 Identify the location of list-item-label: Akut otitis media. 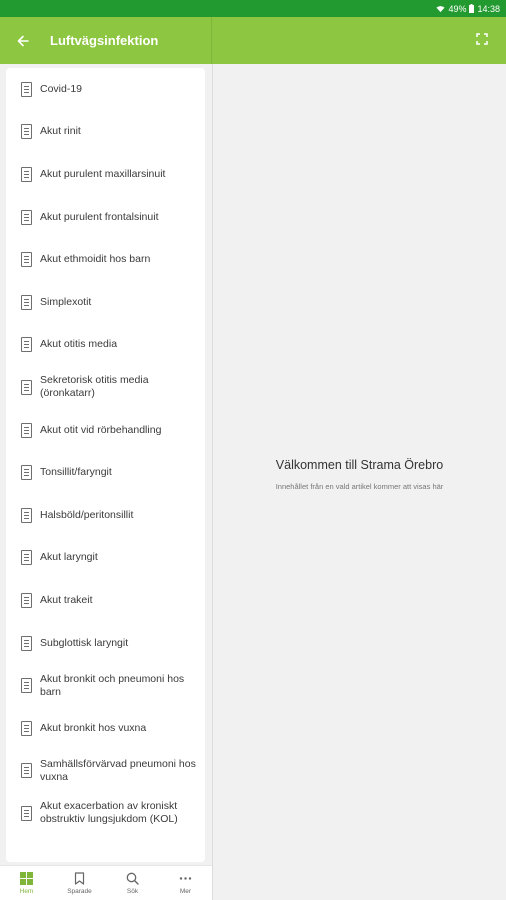
(79, 344).